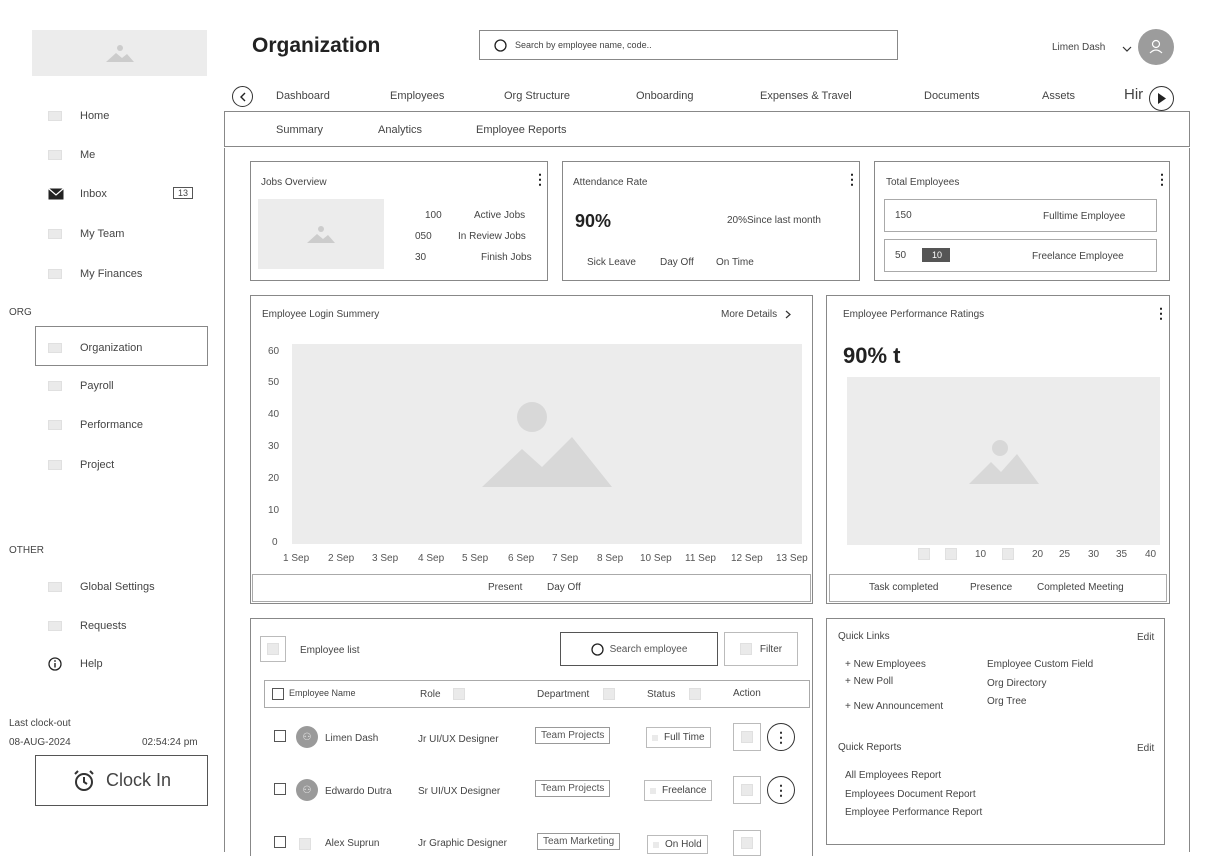 Image resolution: width=1212 pixels, height=856 pixels. I want to click on employee-name: Alex Suprun, so click(352, 843).